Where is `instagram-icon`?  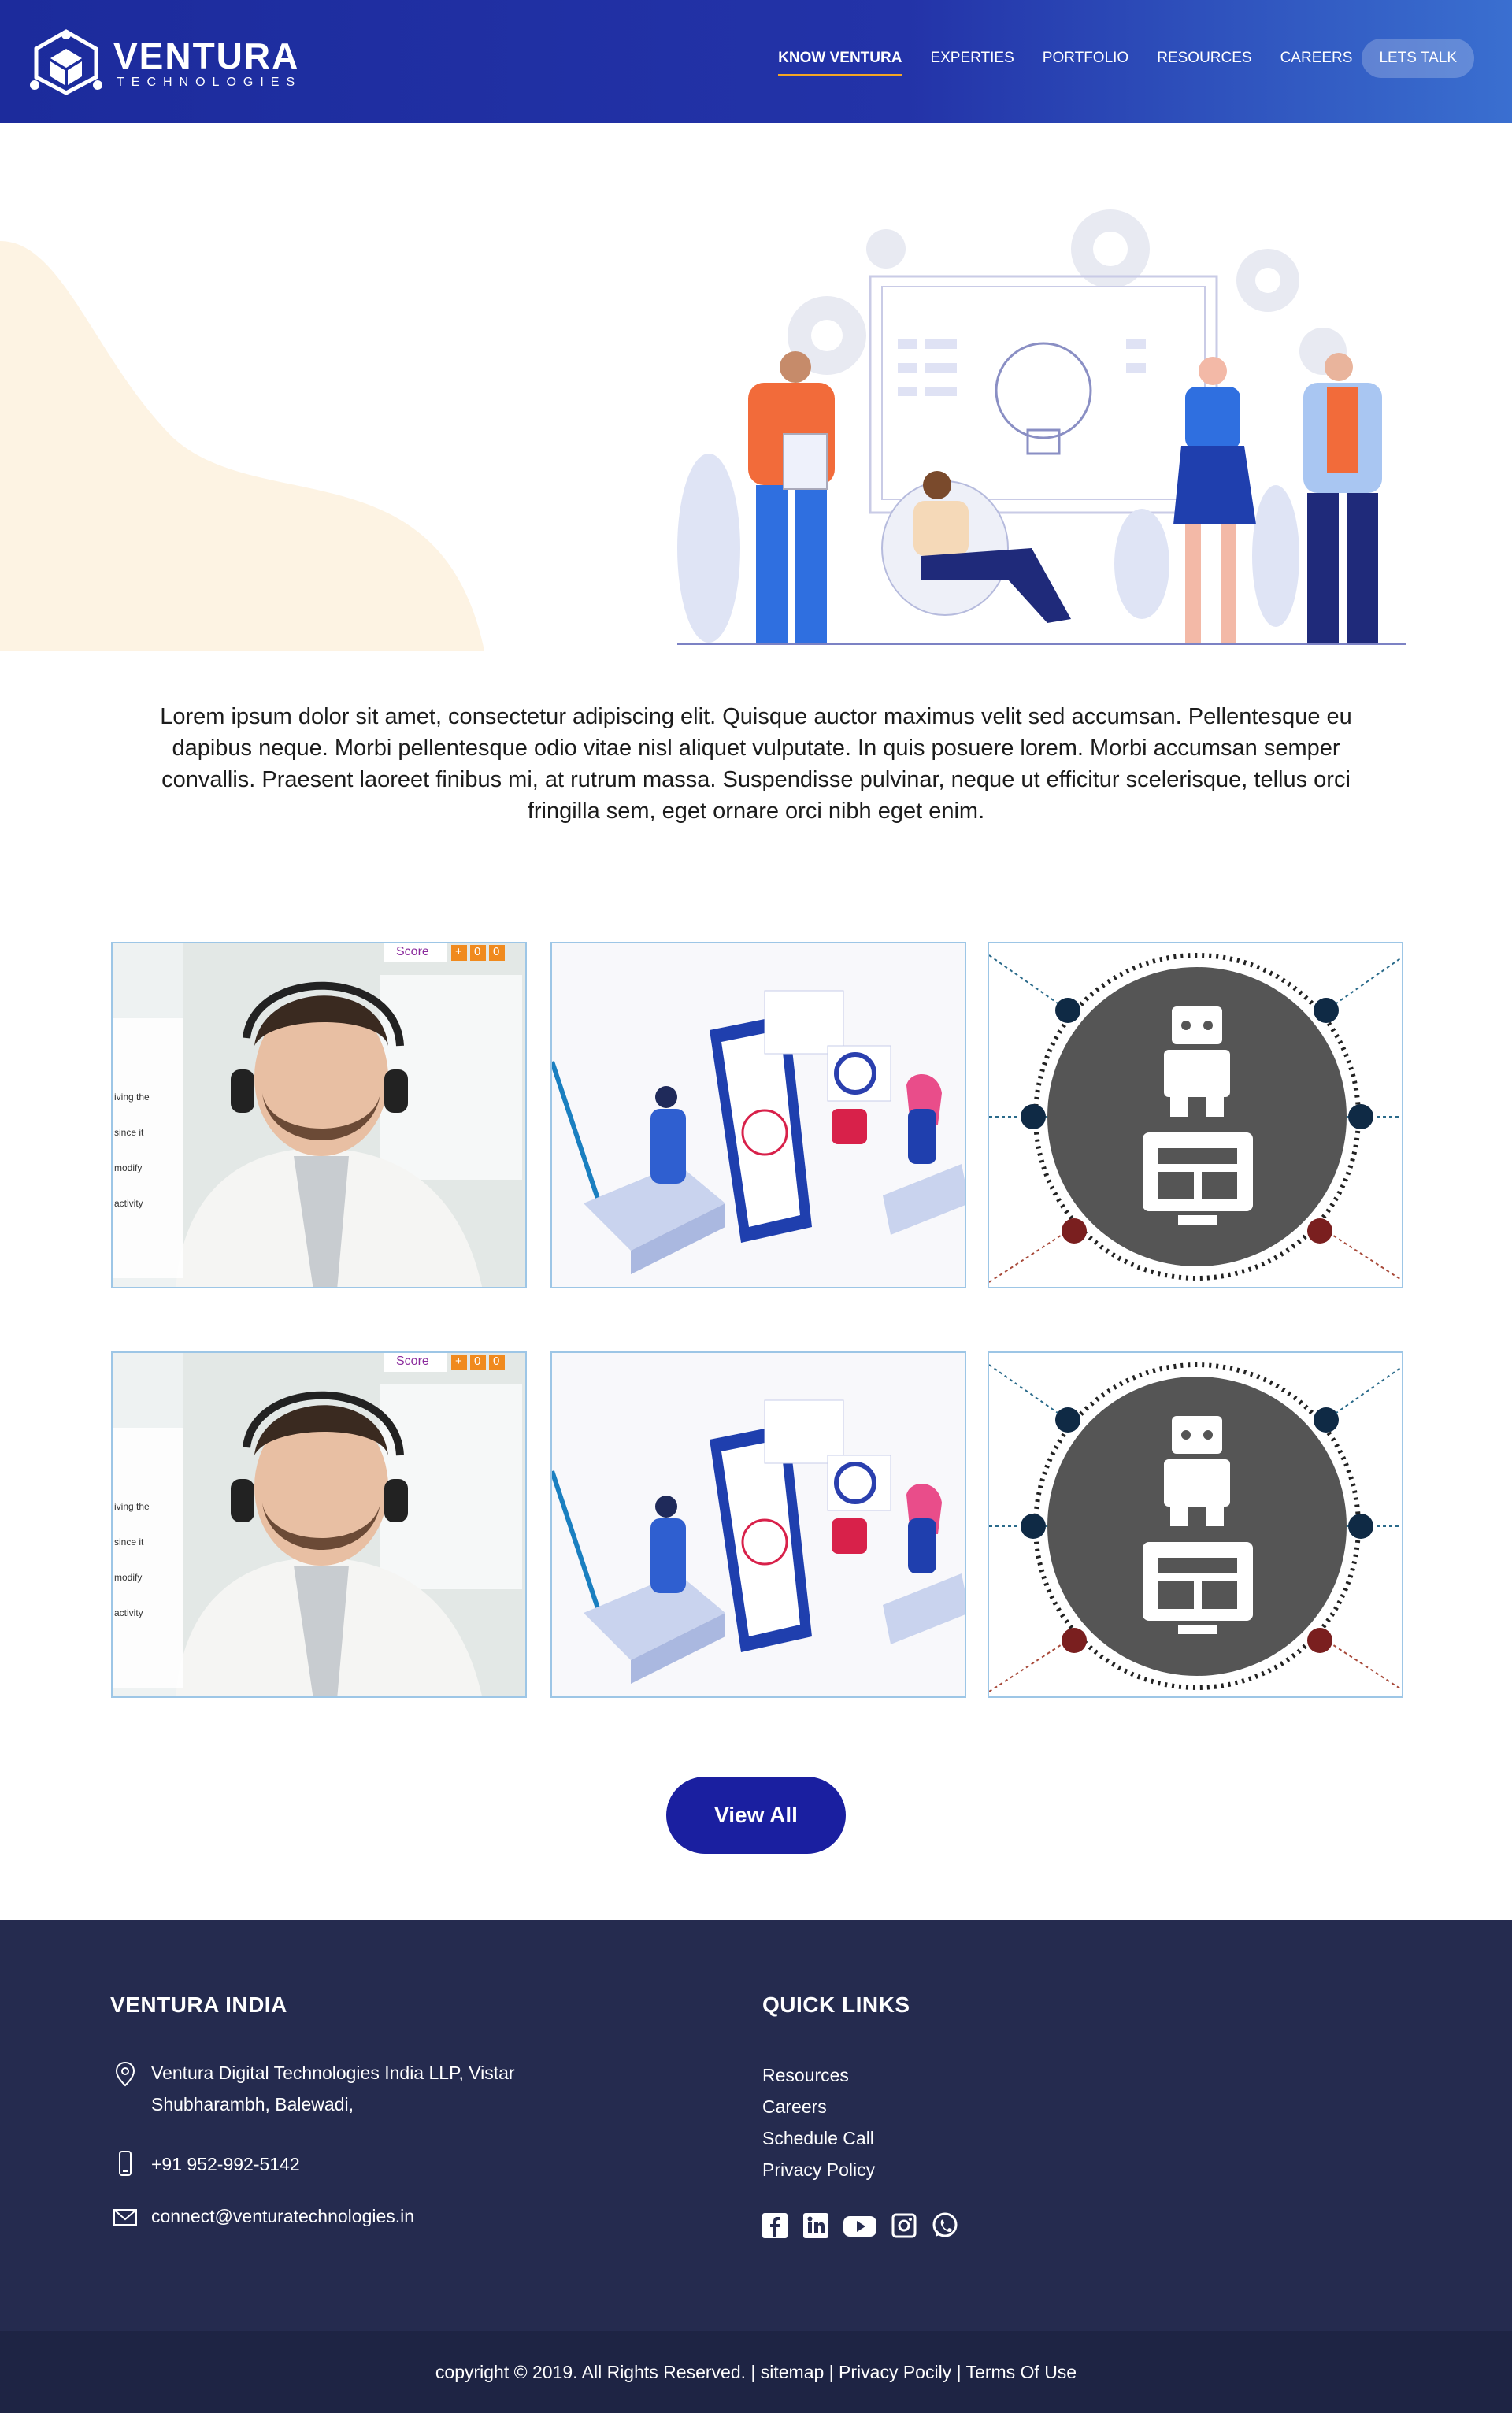
instagram-icon is located at coordinates (904, 2225).